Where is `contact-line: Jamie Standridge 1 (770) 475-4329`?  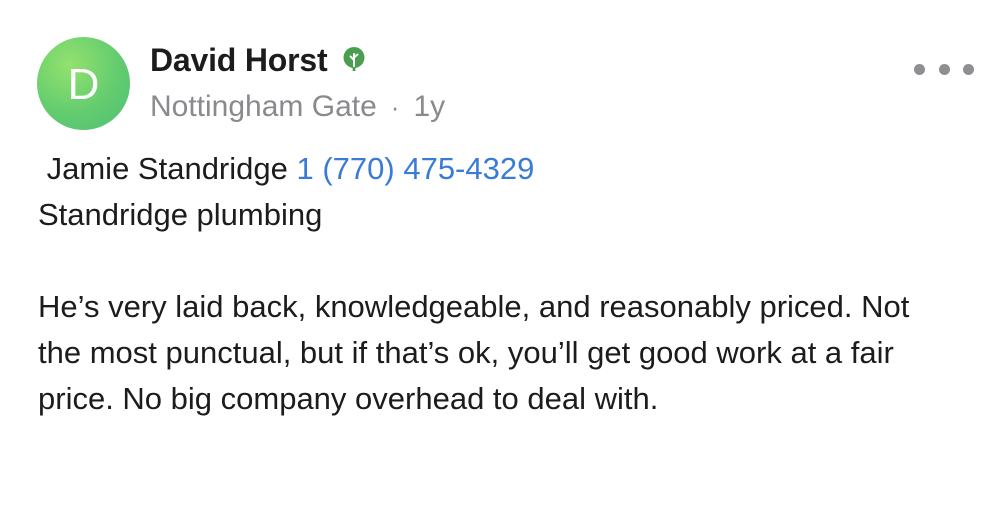
contact-line: Jamie Standridge 1 (770) 475-4329 is located at coordinates (503, 169).